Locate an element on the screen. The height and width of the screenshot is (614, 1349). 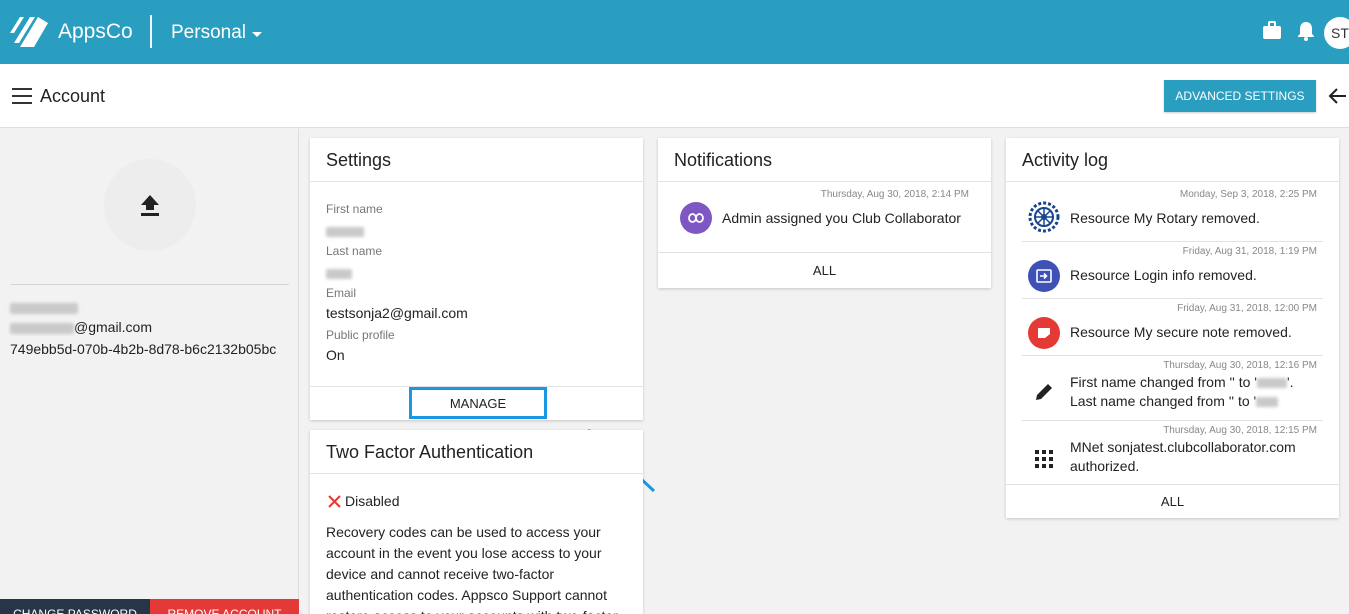
avatar: ST is located at coordinates (1336, 33).